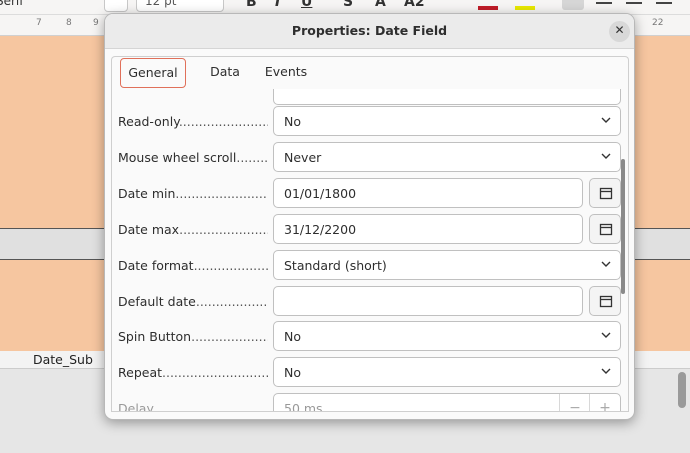 This screenshot has height=453, width=690. Describe the element at coordinates (525, 8) in the screenshot. I see `highlight-color-icon` at that location.